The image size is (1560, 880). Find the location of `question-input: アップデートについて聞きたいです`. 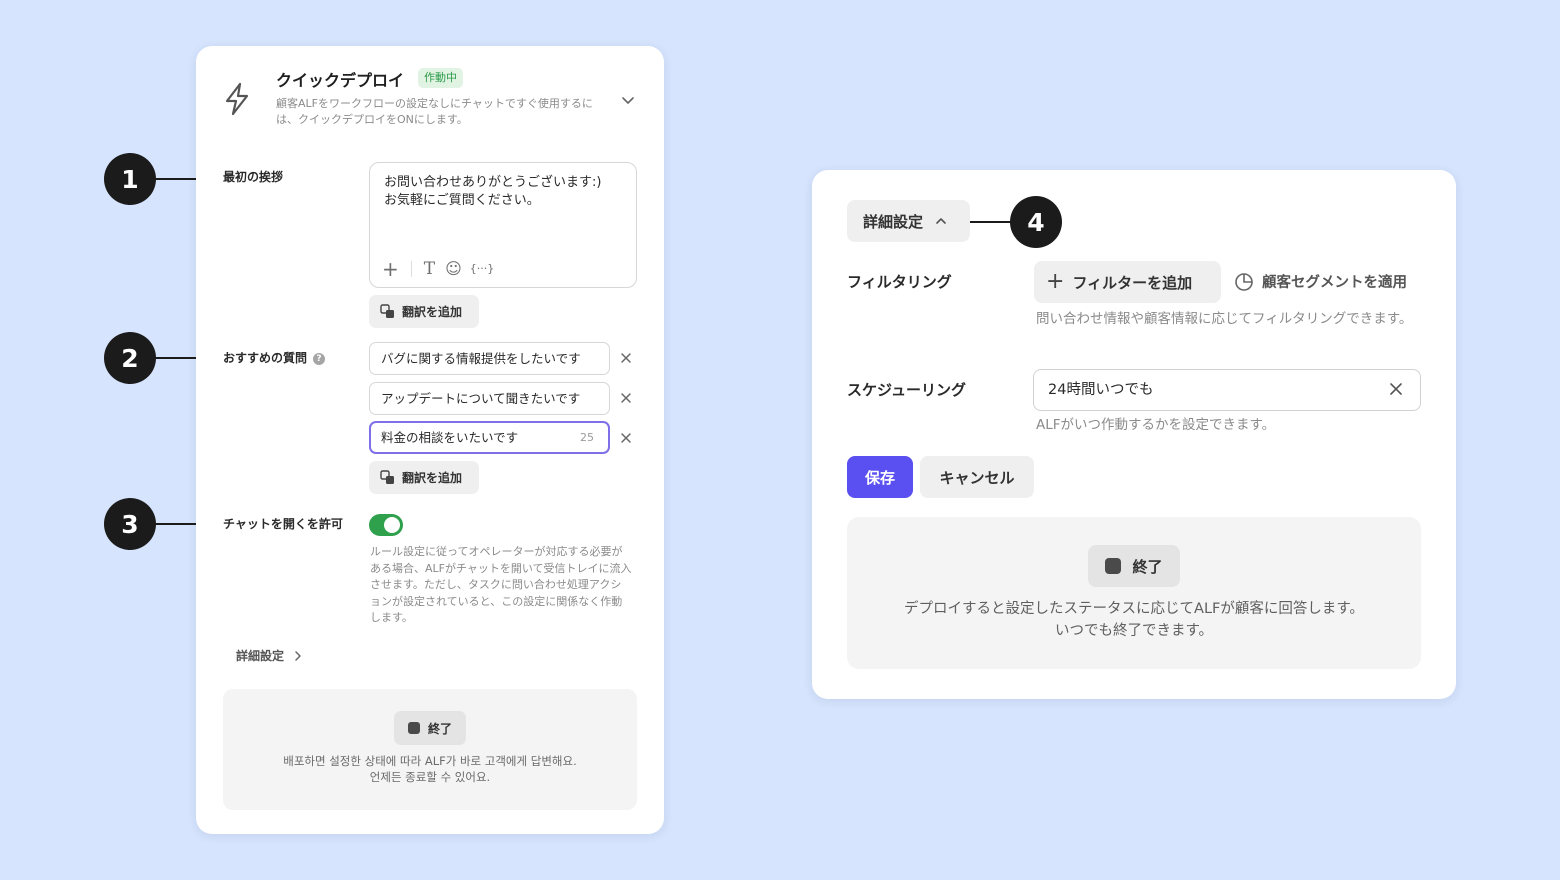

question-input: アップデートについて聞きたいです is located at coordinates (489, 398).